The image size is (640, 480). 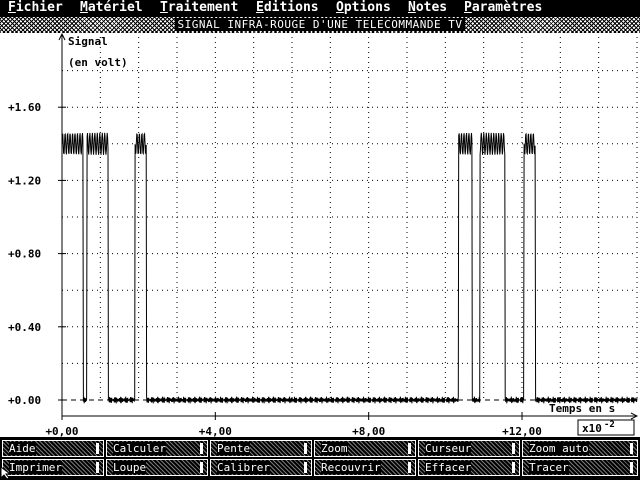 What do you see at coordinates (367, 7) in the screenshot?
I see `menu-options-label: ptions` at bounding box center [367, 7].